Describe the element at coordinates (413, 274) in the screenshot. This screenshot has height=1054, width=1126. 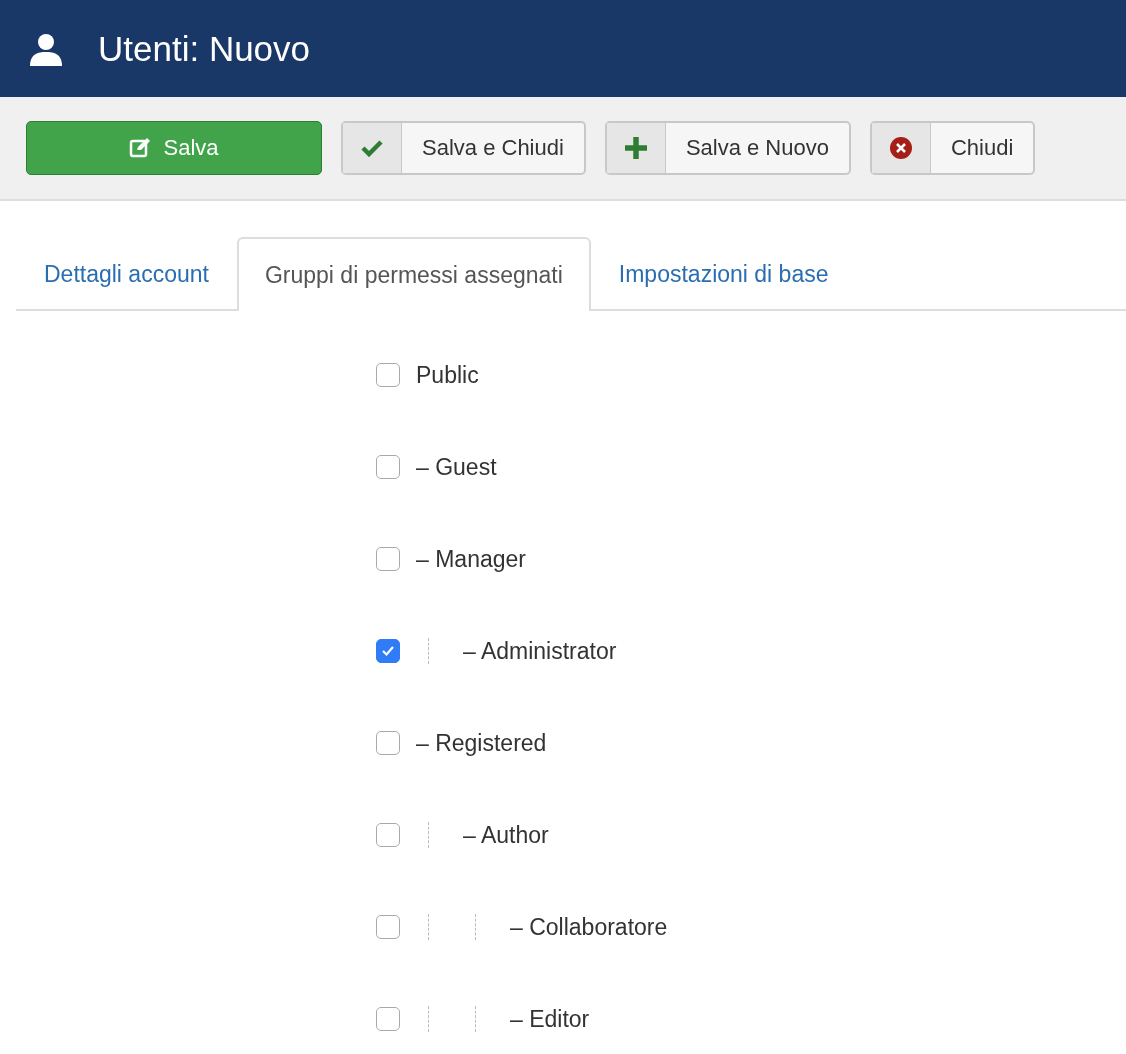
I see `tab: Gruppi di permessi assegnati` at that location.